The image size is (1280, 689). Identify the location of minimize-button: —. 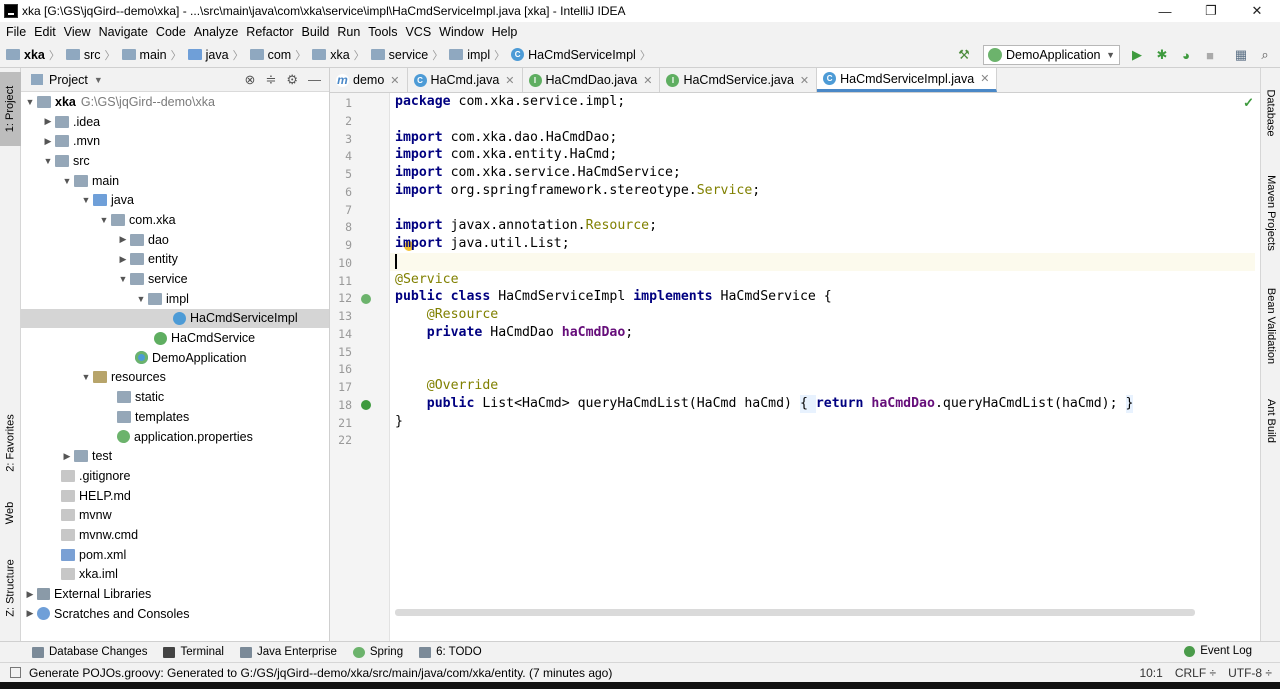
(1165, 11).